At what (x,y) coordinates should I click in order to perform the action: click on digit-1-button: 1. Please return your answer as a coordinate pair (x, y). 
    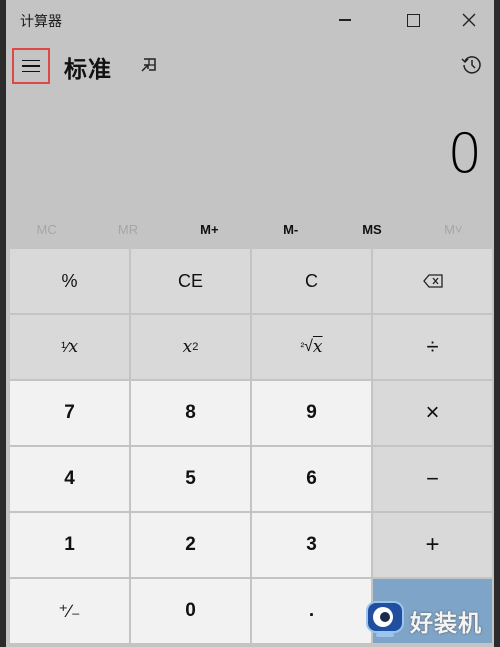
    Looking at the image, I should click on (69, 545).